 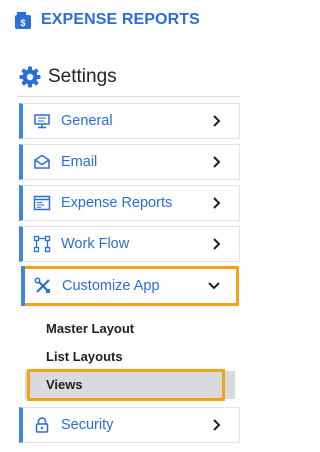 I want to click on menu-item-label: Work Flow, so click(x=95, y=244).